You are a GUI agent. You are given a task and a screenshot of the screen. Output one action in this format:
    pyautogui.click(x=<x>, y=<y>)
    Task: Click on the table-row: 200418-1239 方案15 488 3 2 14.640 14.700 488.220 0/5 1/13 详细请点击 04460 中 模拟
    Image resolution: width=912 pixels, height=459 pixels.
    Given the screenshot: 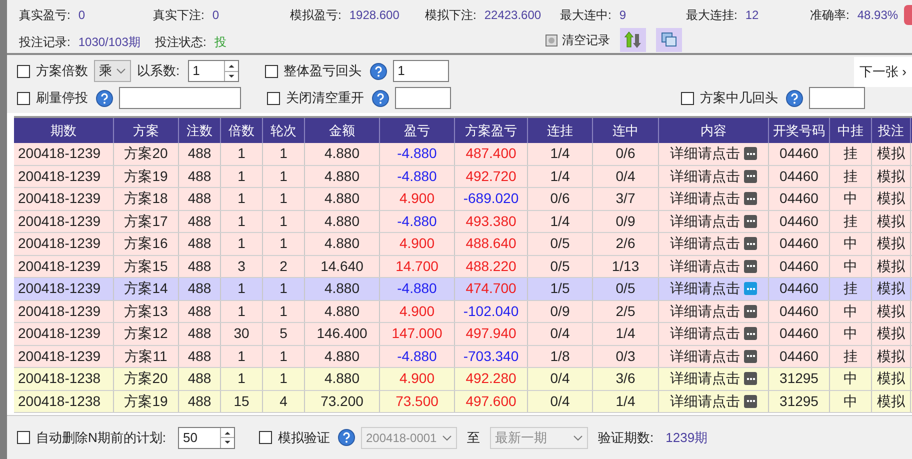 What is the action you would take?
    pyautogui.click(x=463, y=267)
    